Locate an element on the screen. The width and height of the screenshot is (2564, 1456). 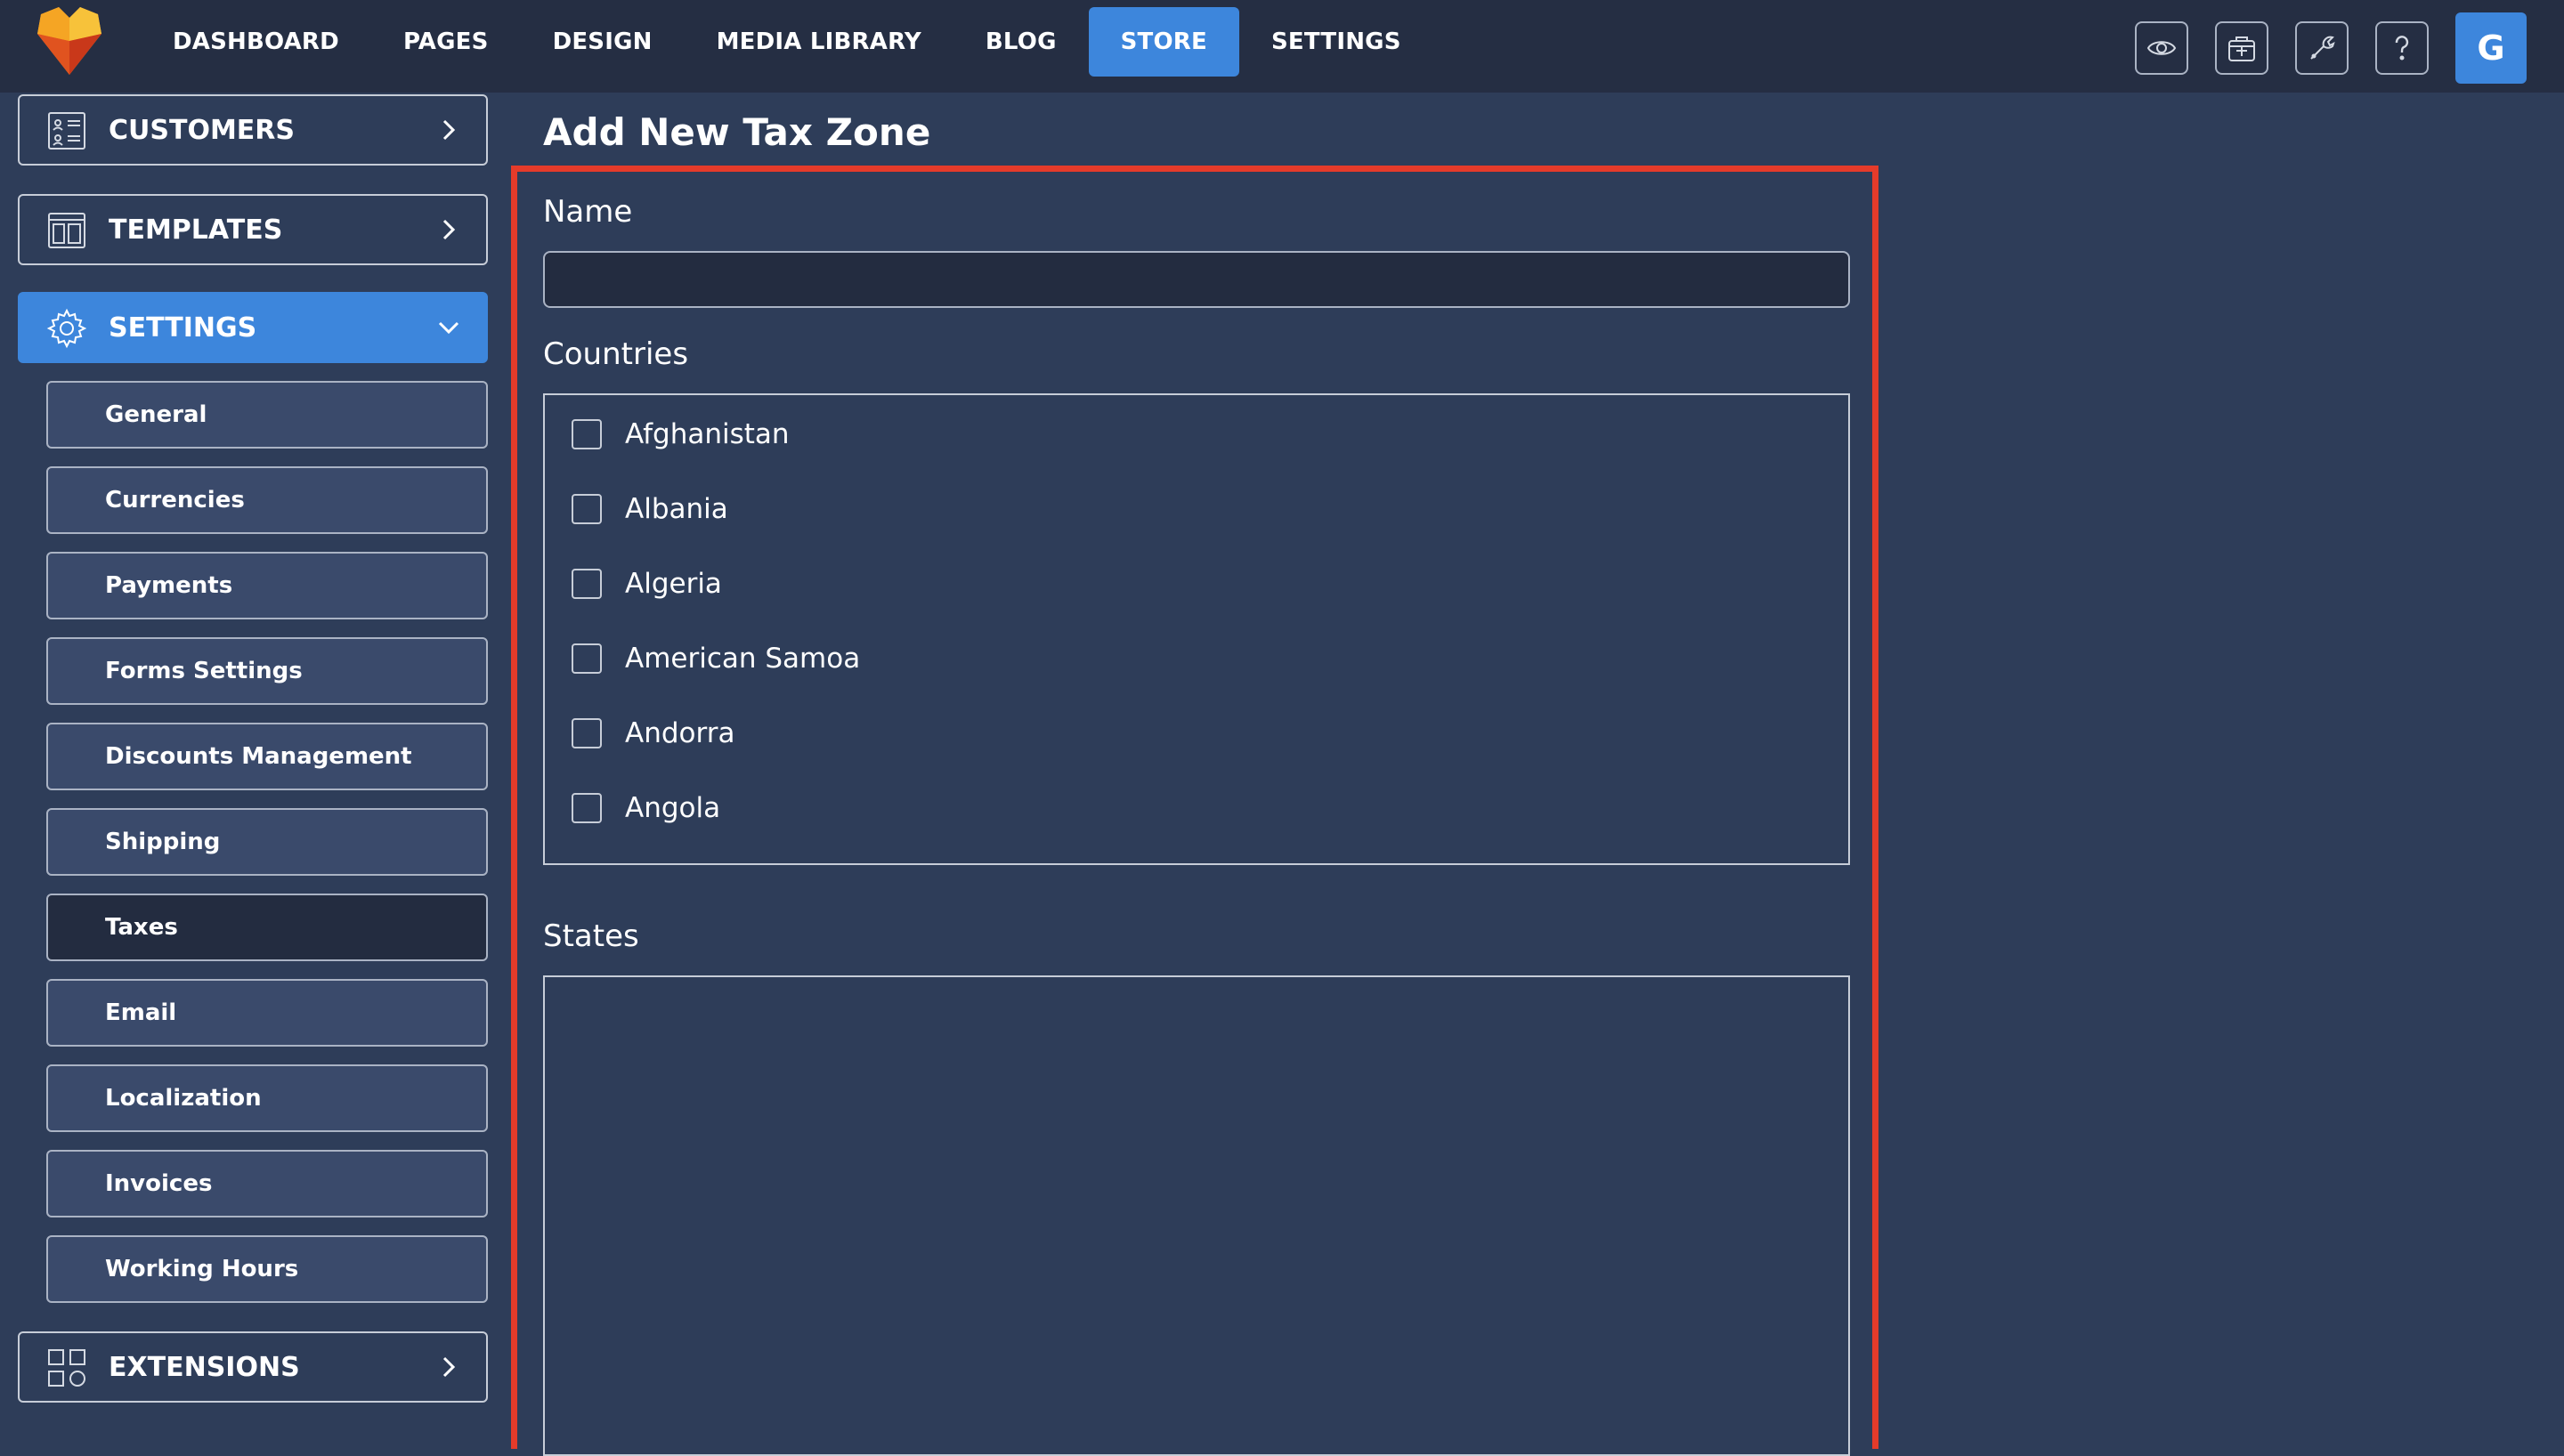
sidebar-section-customers: CUSTOMERS is located at coordinates (253, 130).